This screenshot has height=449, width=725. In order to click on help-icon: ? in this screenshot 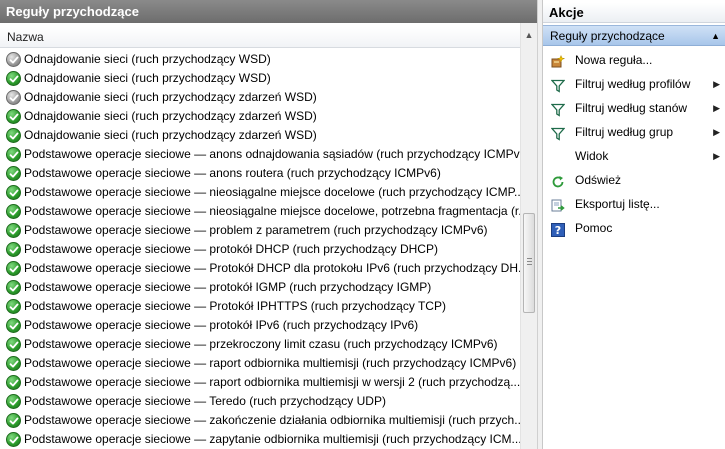, I will do `click(558, 229)`.